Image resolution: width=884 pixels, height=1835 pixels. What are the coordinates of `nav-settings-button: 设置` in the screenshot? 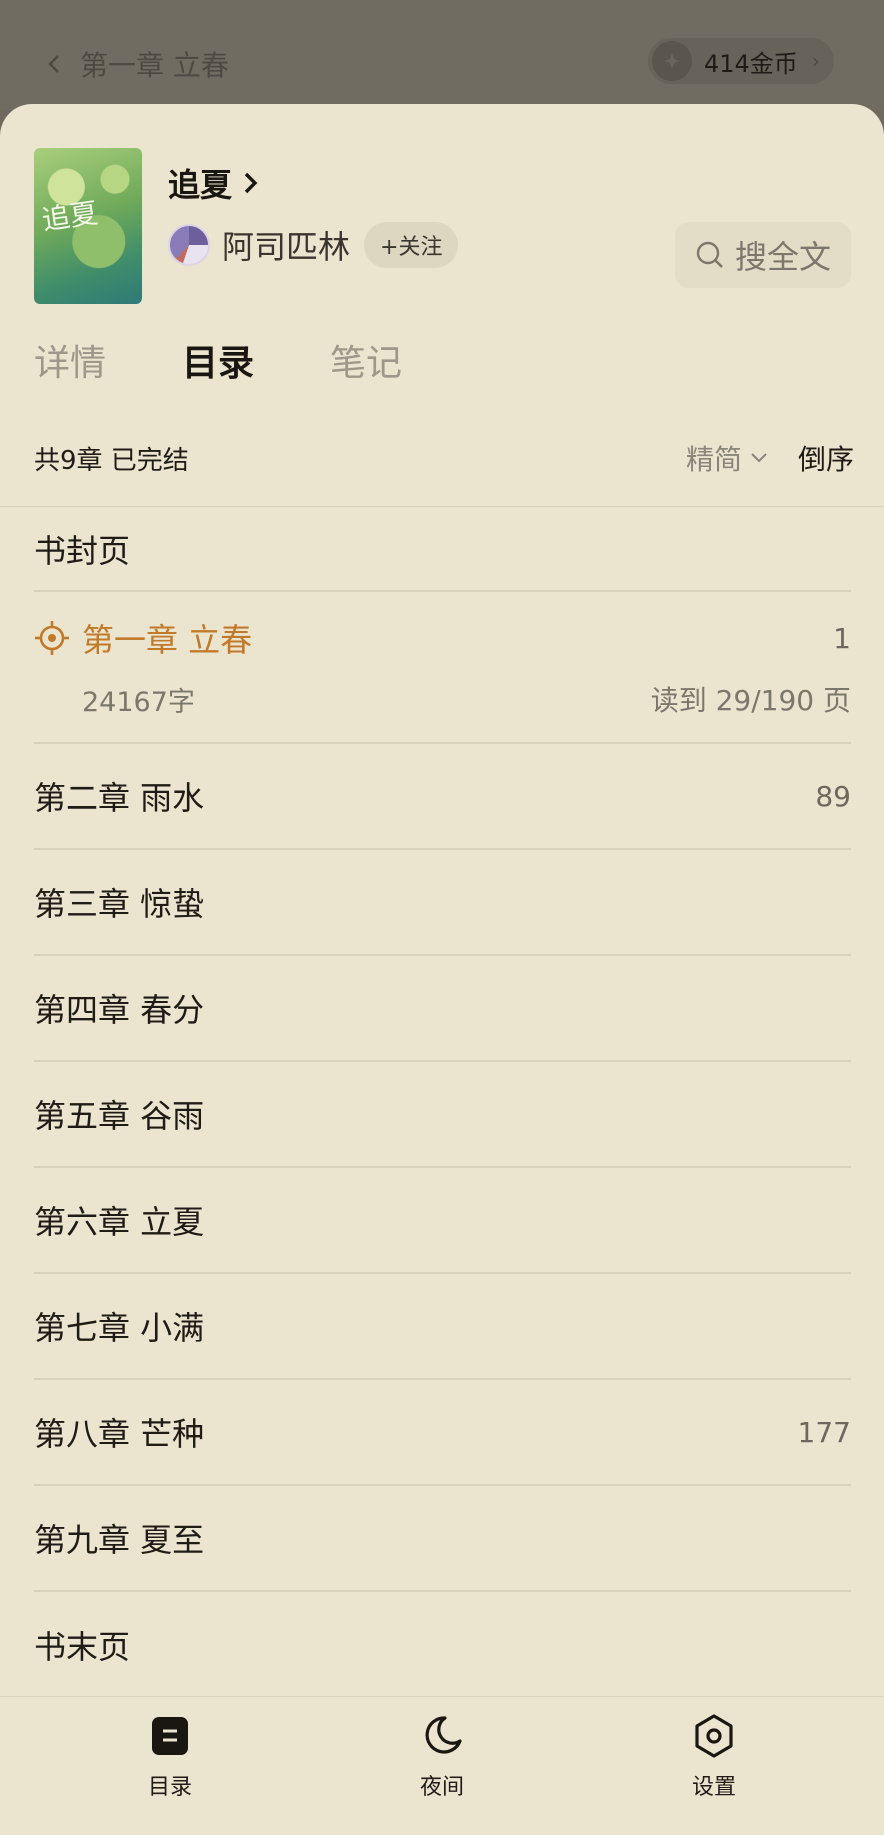 It's located at (714, 1757).